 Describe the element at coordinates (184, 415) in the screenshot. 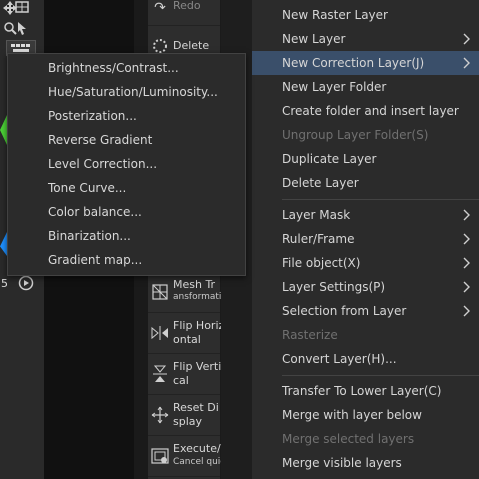

I see `reset-display-button: Reset Di splay` at that location.